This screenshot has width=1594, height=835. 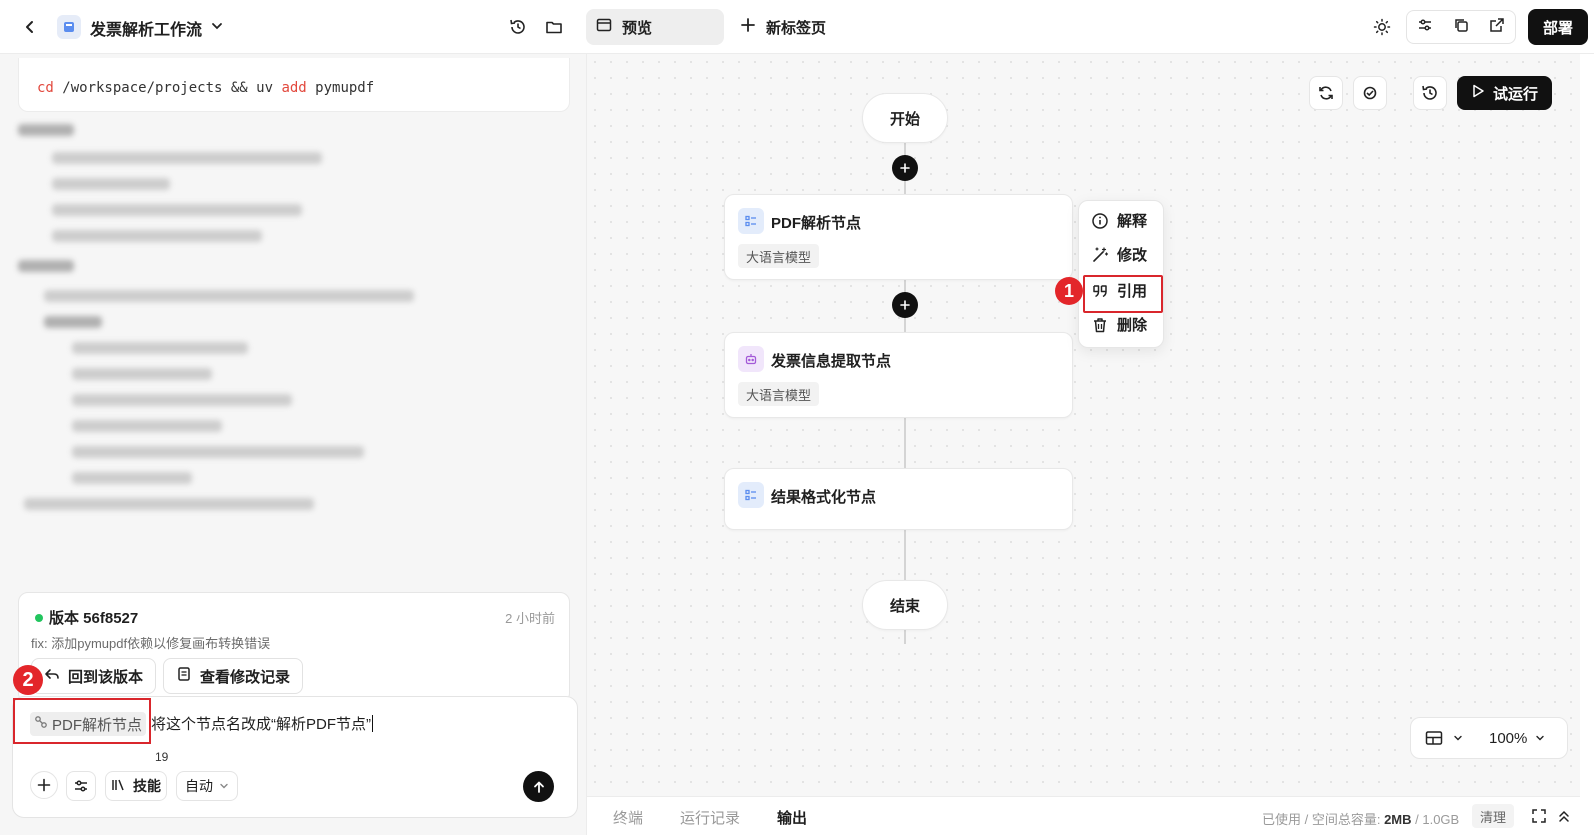 What do you see at coordinates (146, 28) in the screenshot?
I see `app-title: 发票解析工作流` at bounding box center [146, 28].